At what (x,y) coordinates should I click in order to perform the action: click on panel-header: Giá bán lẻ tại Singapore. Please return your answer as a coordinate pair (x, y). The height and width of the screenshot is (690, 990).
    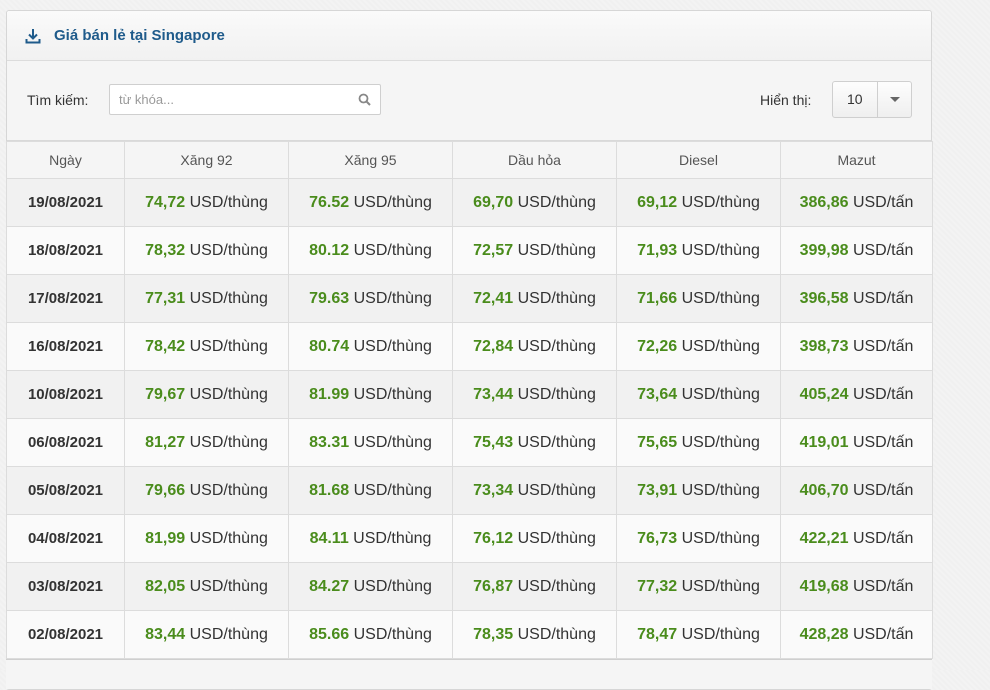
    Looking at the image, I should click on (469, 36).